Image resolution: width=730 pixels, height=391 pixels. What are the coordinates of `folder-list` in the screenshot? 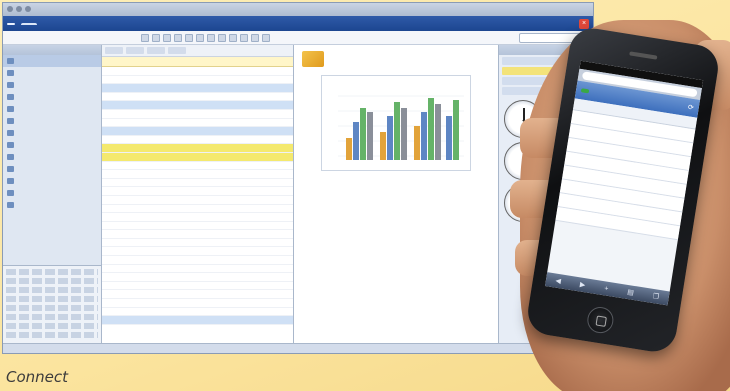 It's located at (52, 133).